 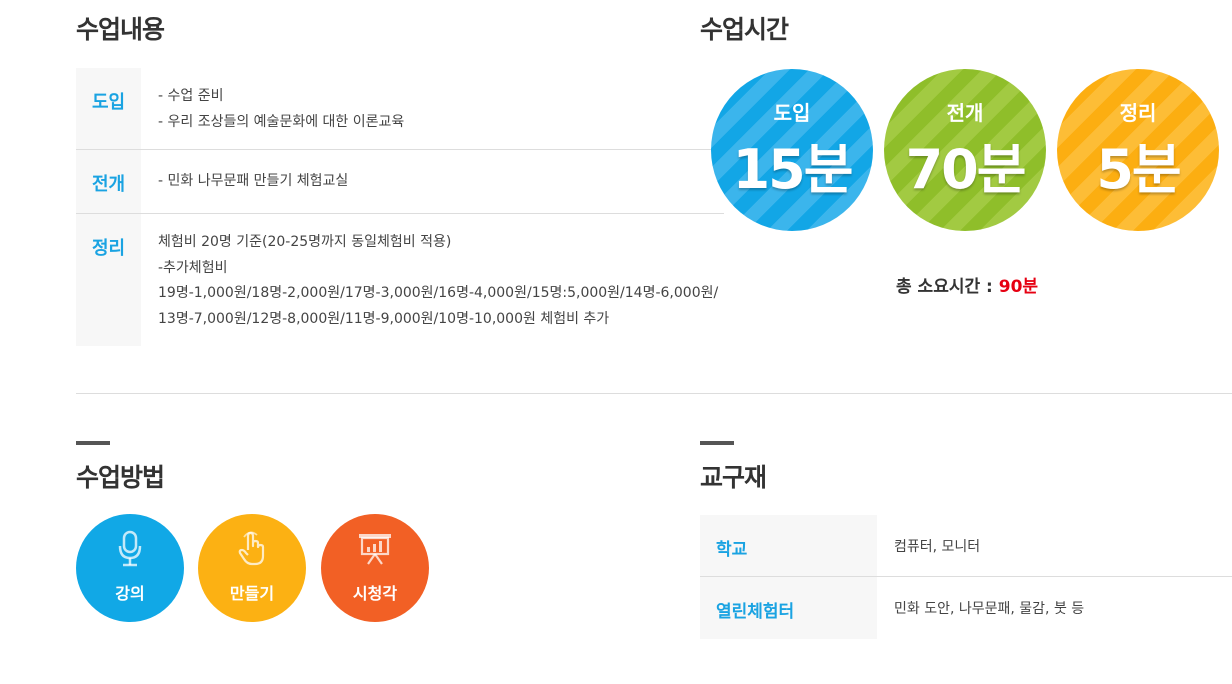 What do you see at coordinates (108, 181) in the screenshot?
I see `row-head: 전개` at bounding box center [108, 181].